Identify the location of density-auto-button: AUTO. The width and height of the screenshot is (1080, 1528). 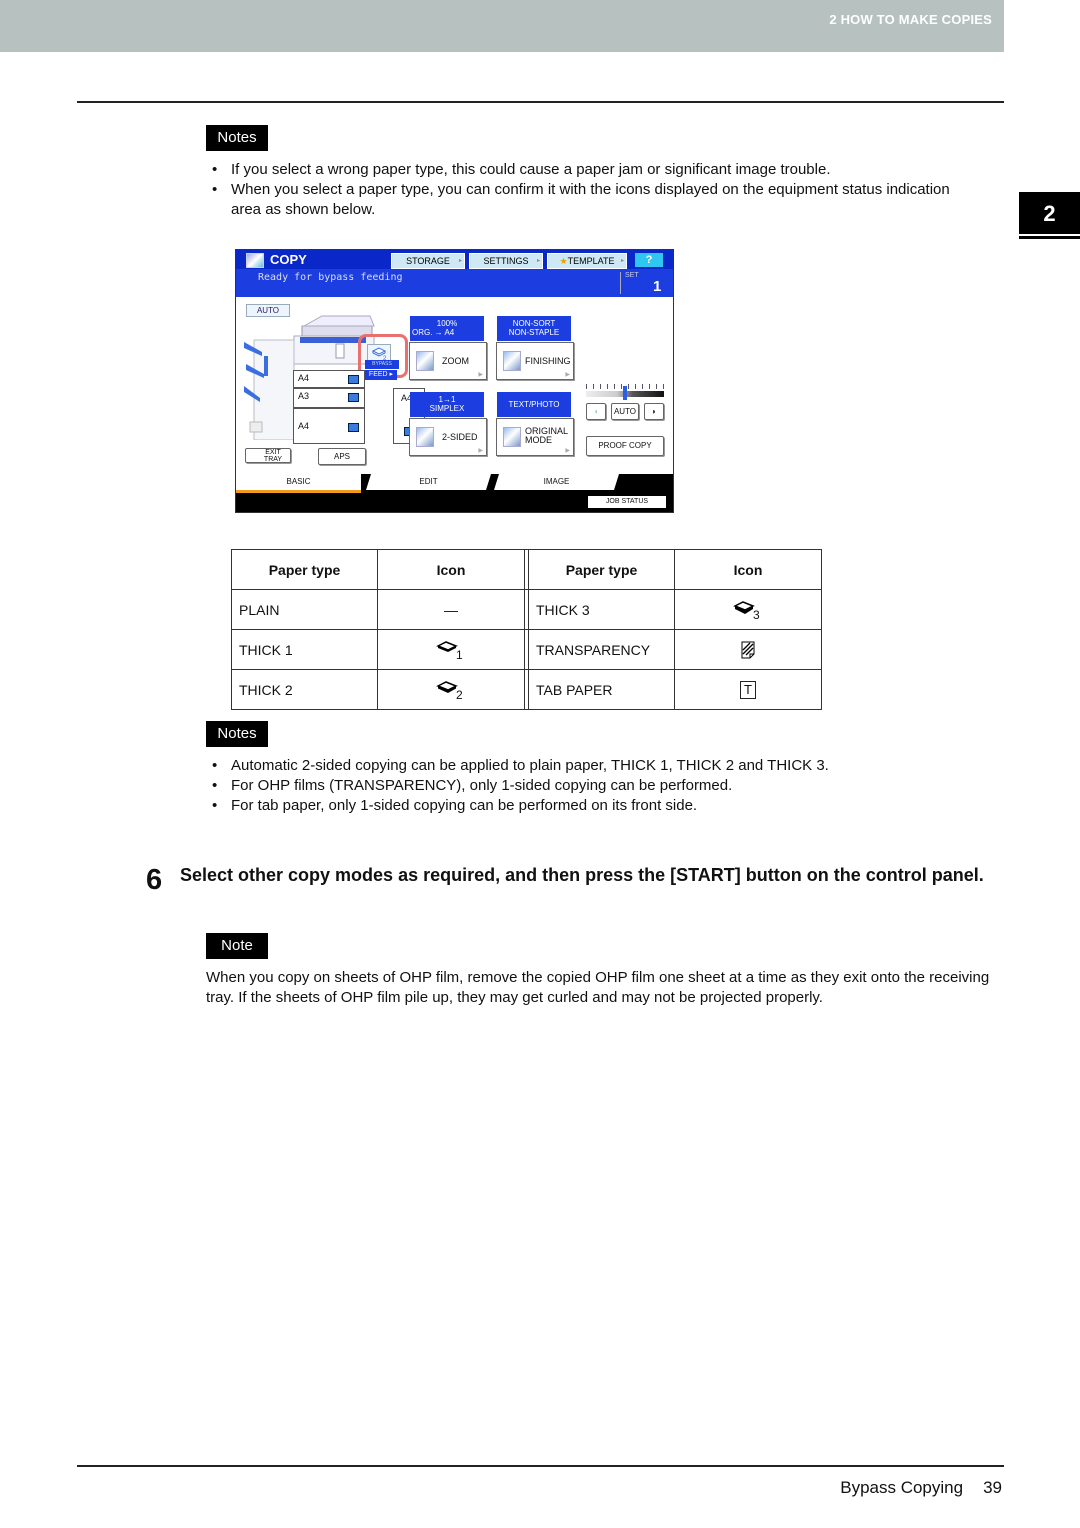
(625, 411).